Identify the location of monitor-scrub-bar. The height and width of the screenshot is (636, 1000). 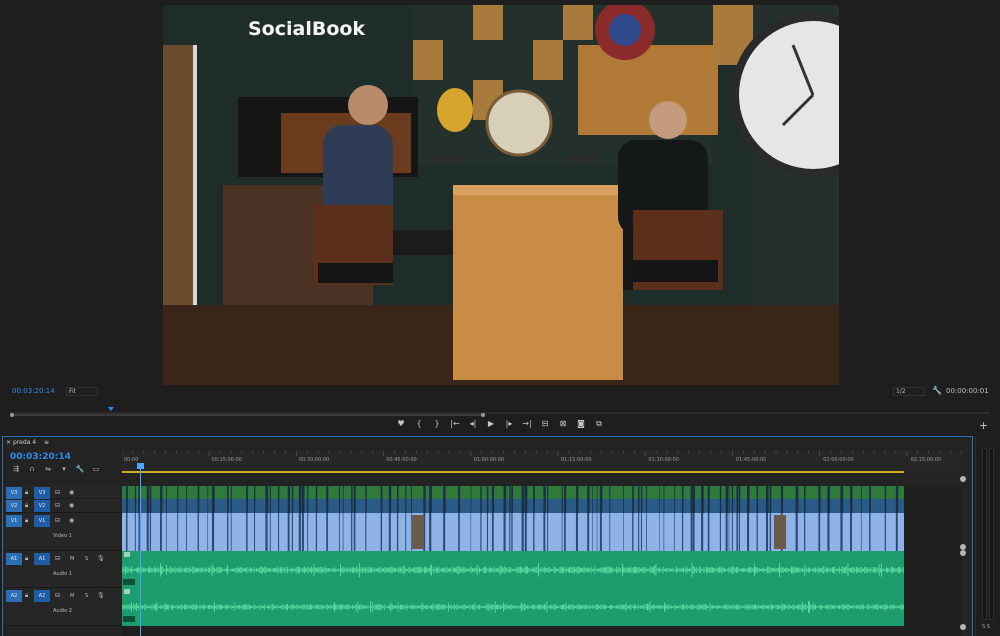
(500, 409).